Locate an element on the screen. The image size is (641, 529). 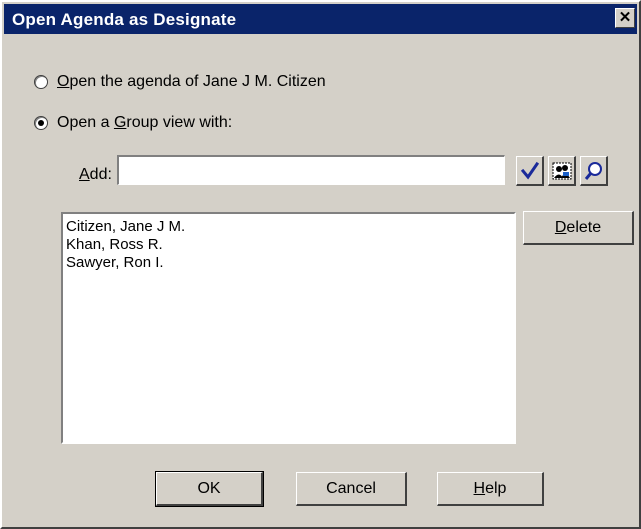
checkmark-icon is located at coordinates (529, 170).